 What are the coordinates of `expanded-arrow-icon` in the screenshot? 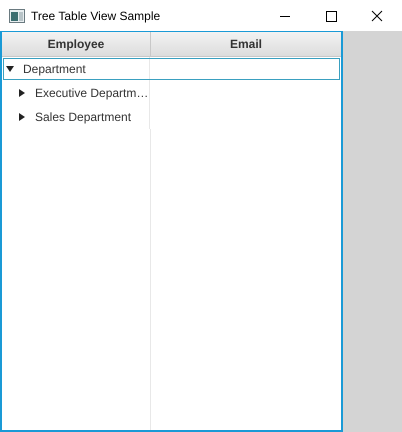 It's located at (10, 69).